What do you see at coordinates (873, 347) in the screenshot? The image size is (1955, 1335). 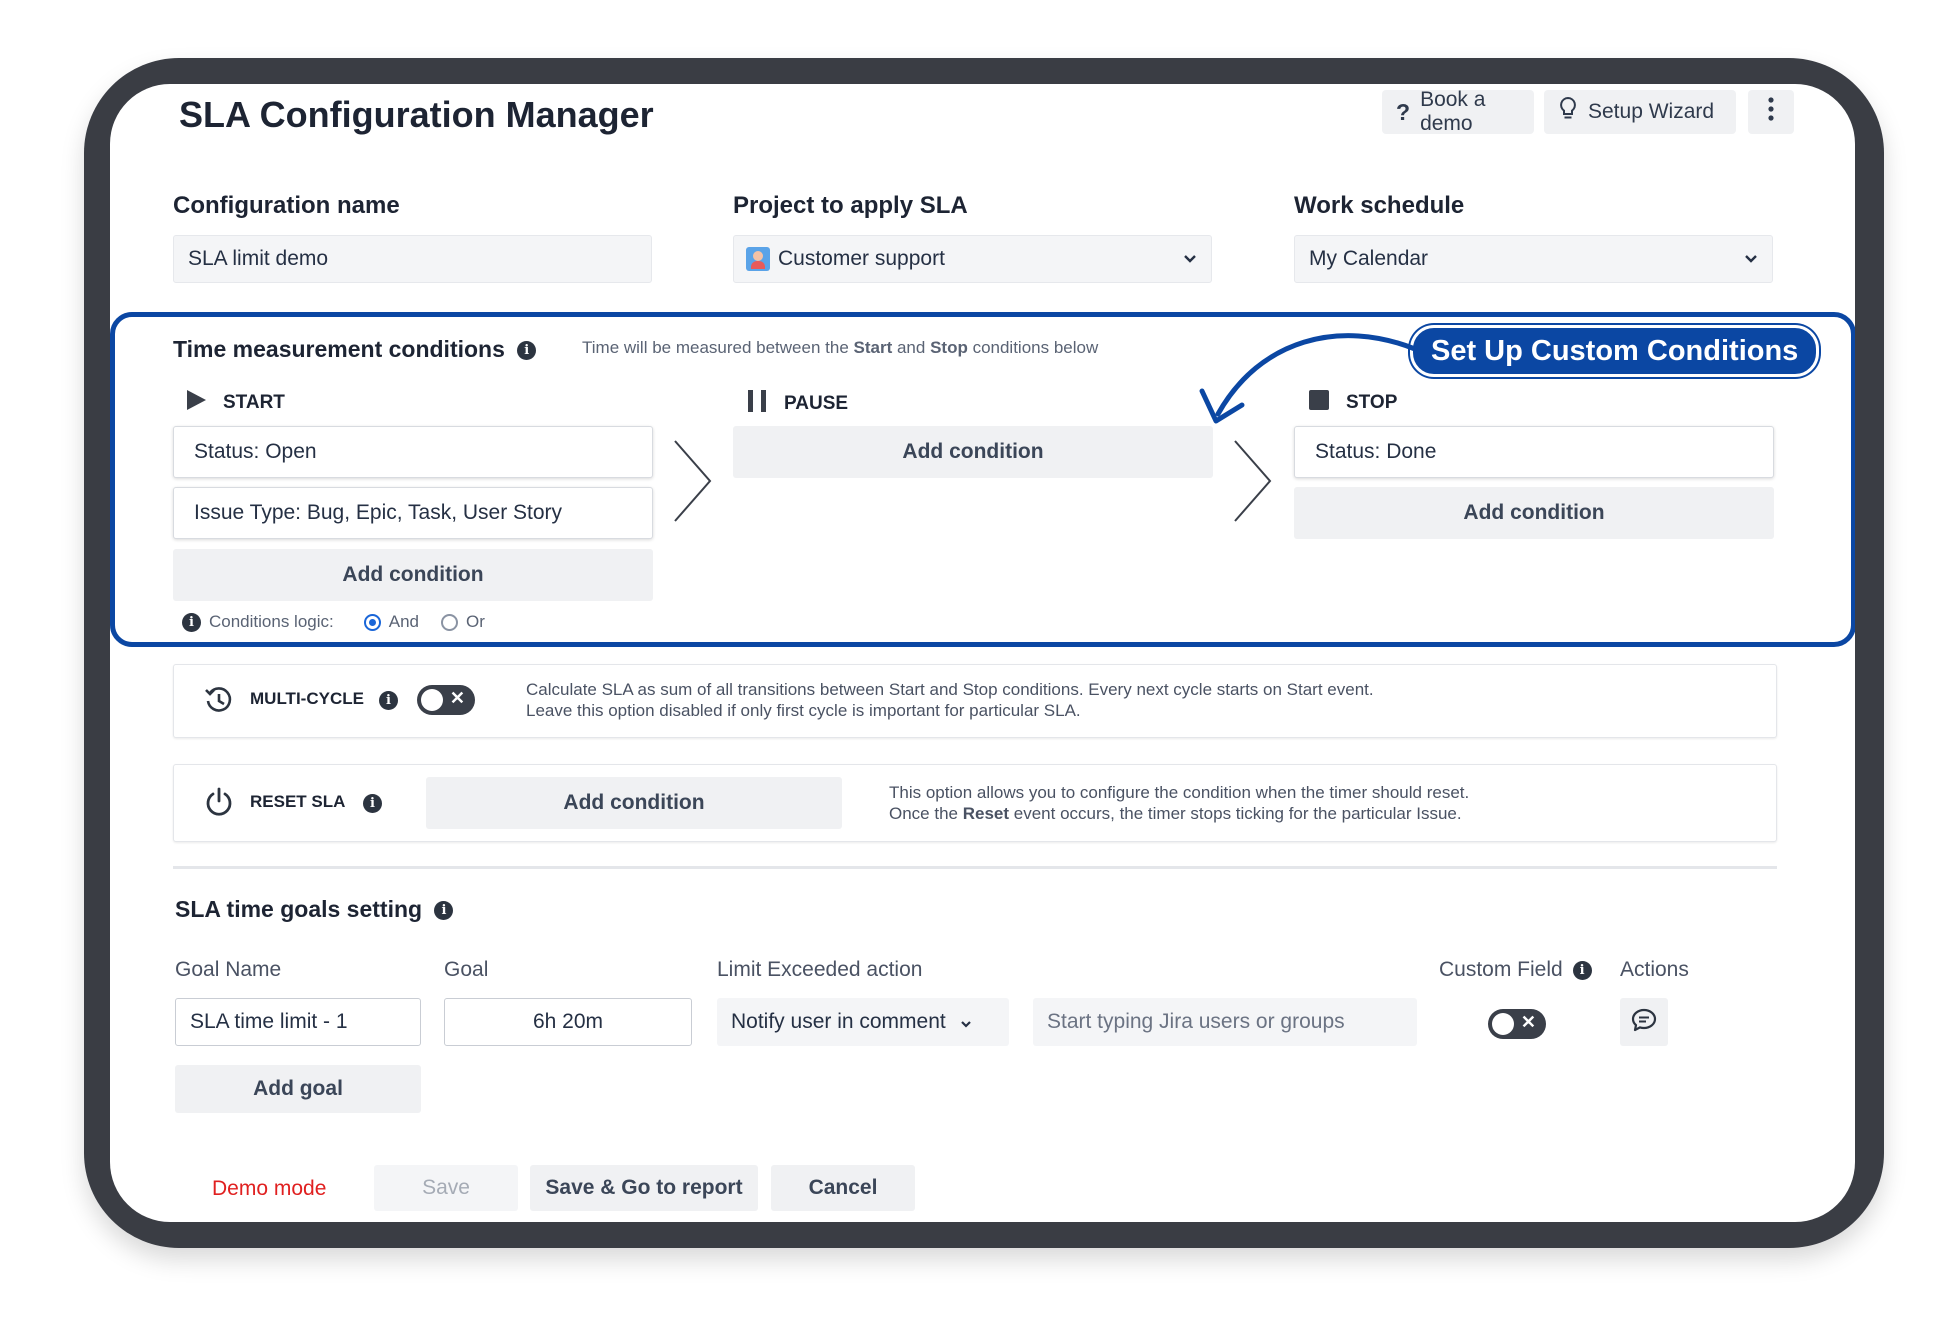 I see `hint-start: Start` at bounding box center [873, 347].